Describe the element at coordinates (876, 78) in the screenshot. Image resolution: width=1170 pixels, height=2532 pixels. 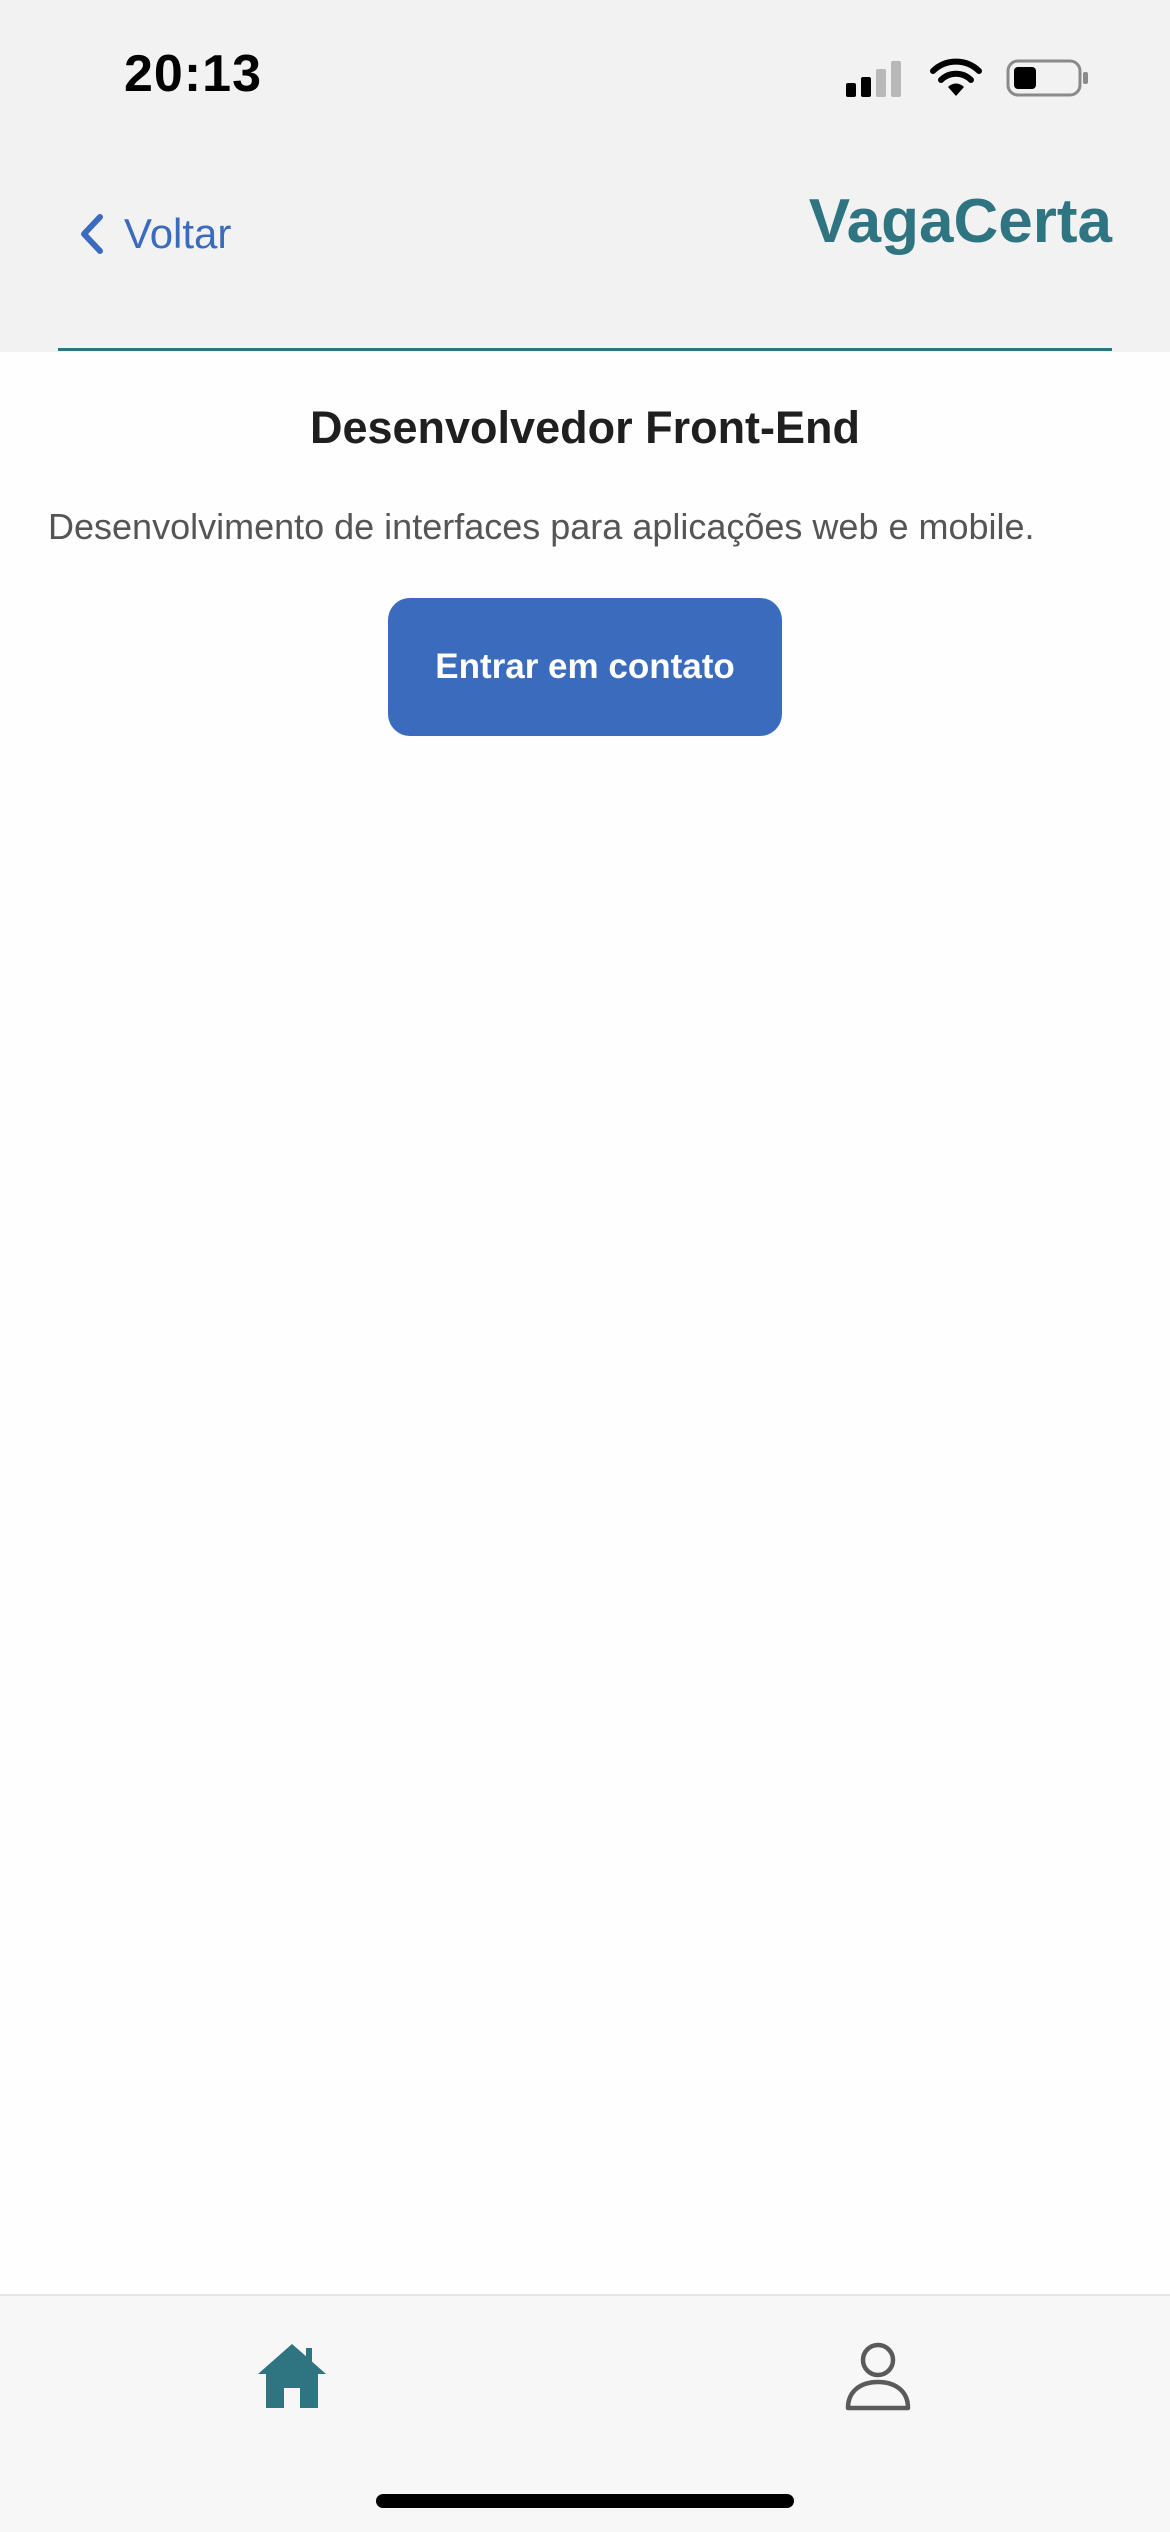
I see `signal-icon` at that location.